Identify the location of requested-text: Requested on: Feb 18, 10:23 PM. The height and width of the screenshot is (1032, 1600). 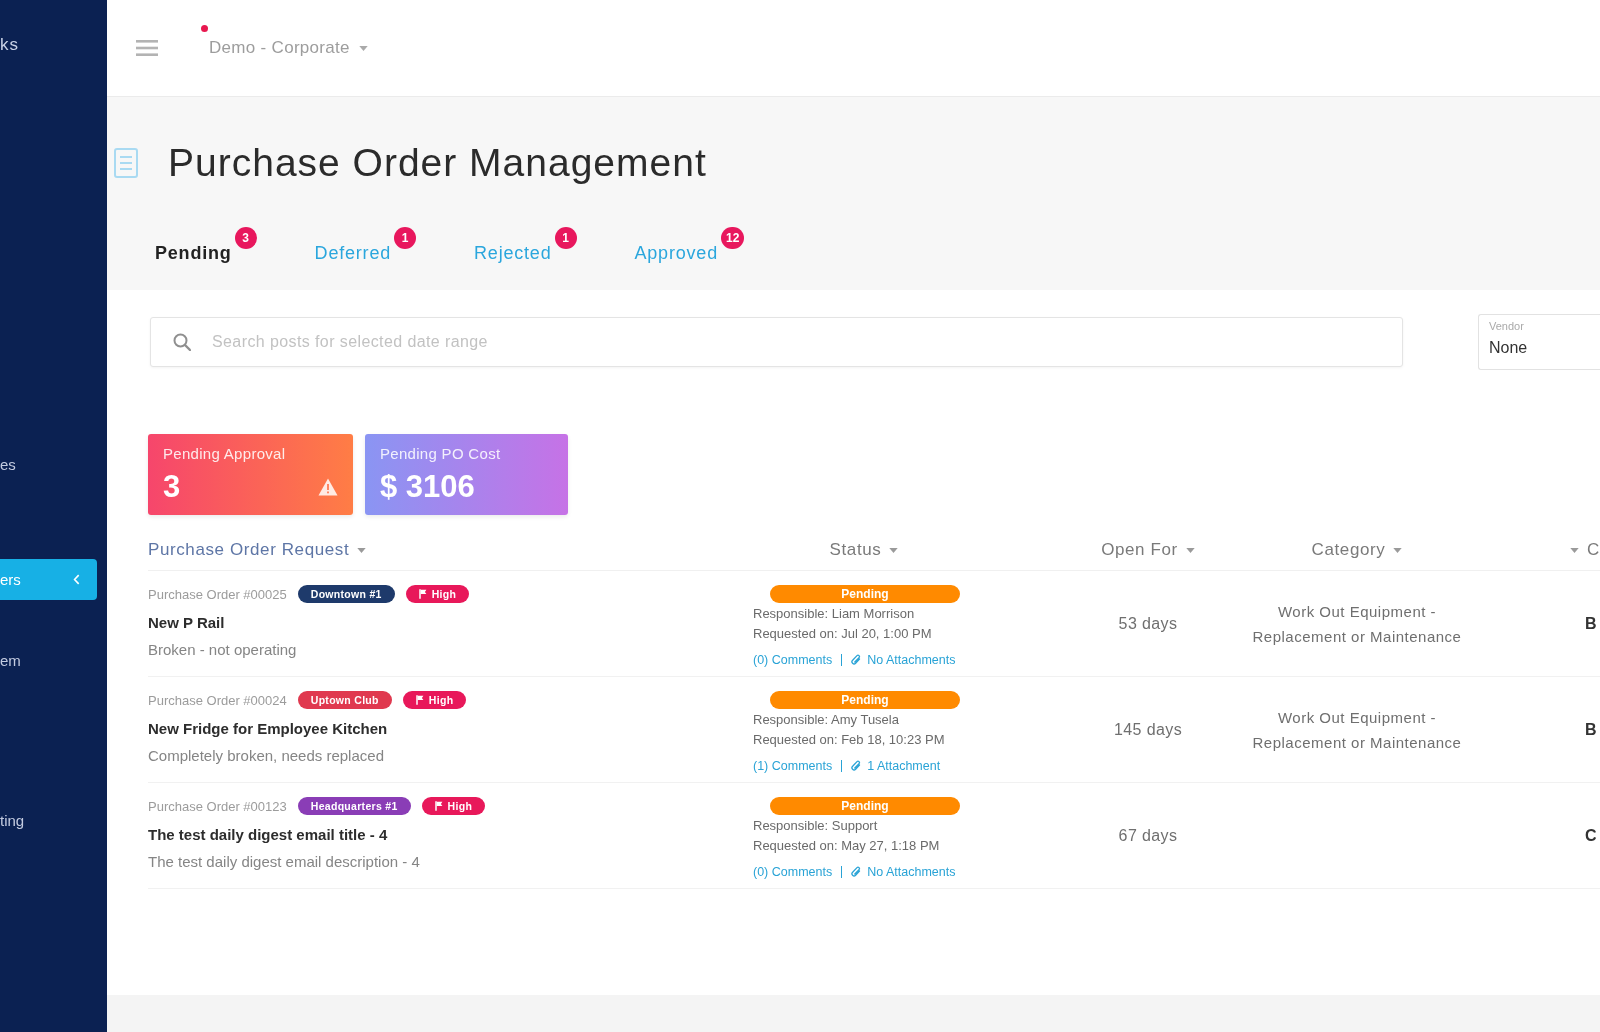
(849, 740).